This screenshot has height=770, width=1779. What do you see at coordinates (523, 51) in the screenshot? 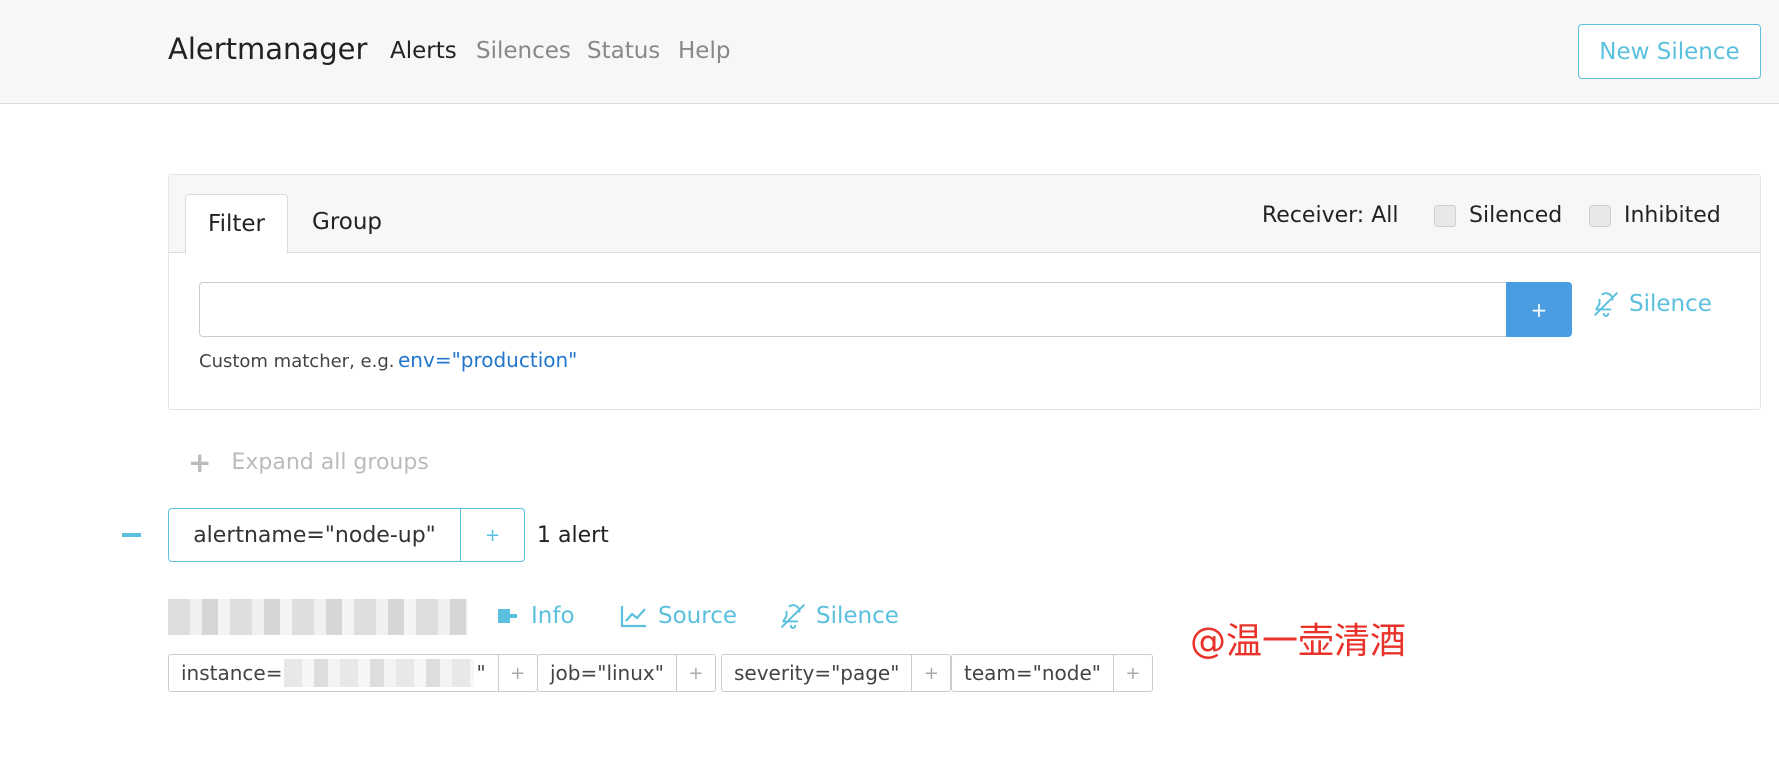
I see `nav-silences: Silences` at bounding box center [523, 51].